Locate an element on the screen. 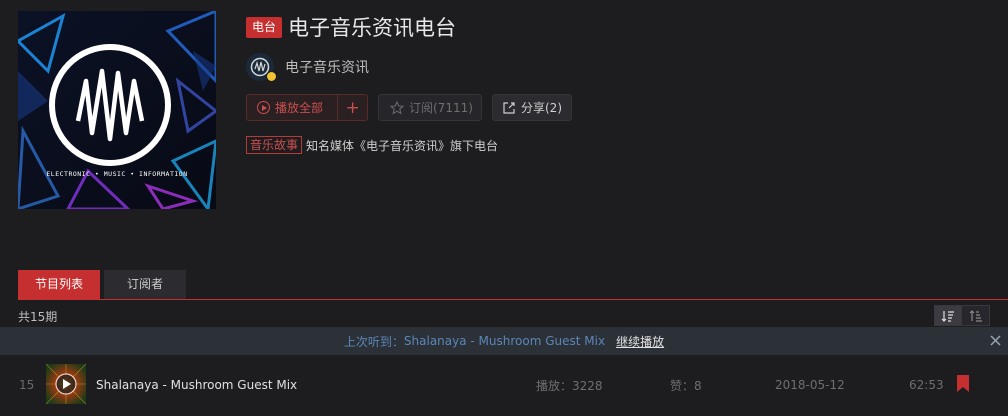 The height and width of the screenshot is (416, 1008). tab-subscribers: 订阅者 is located at coordinates (145, 284).